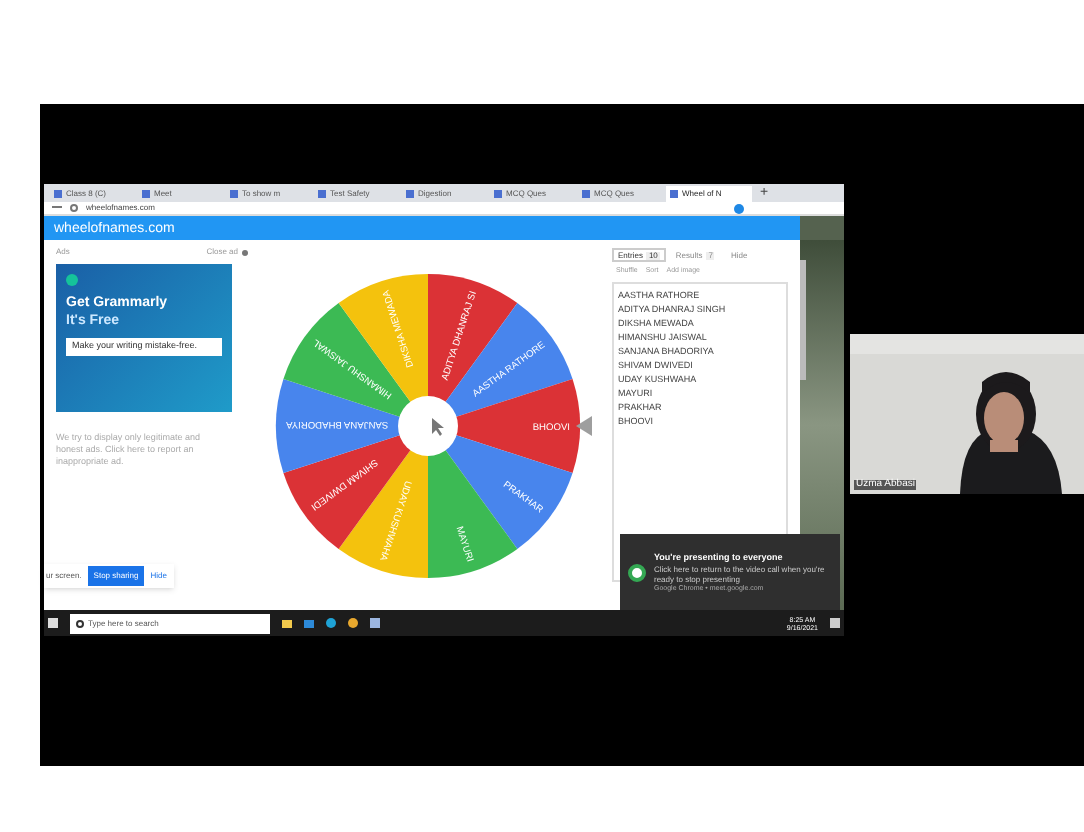 The width and height of the screenshot is (1084, 832). Describe the element at coordinates (584, 425) in the screenshot. I see `pointer-icon` at that location.